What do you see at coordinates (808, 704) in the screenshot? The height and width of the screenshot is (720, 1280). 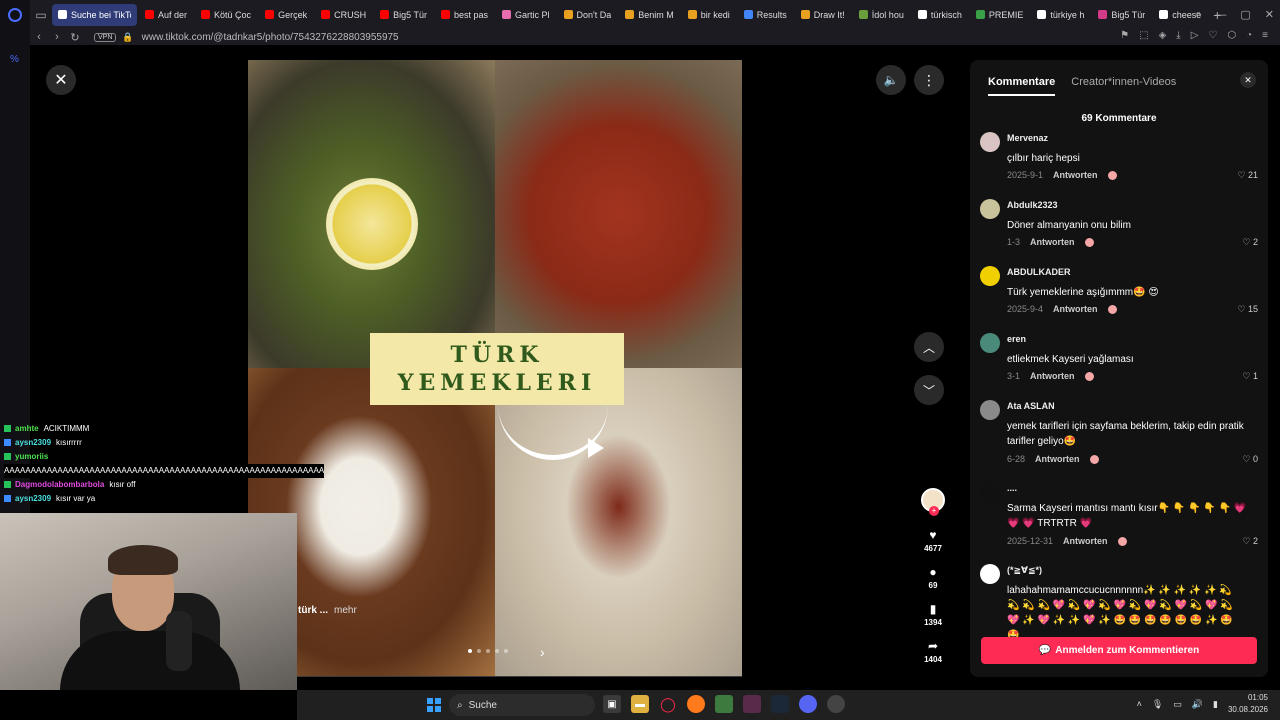 I see `discord-icon` at bounding box center [808, 704].